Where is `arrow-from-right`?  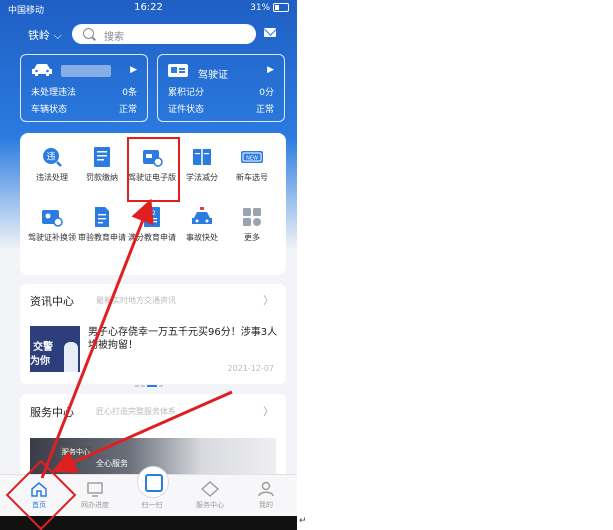
arrow-from-right is located at coordinates (142, 431).